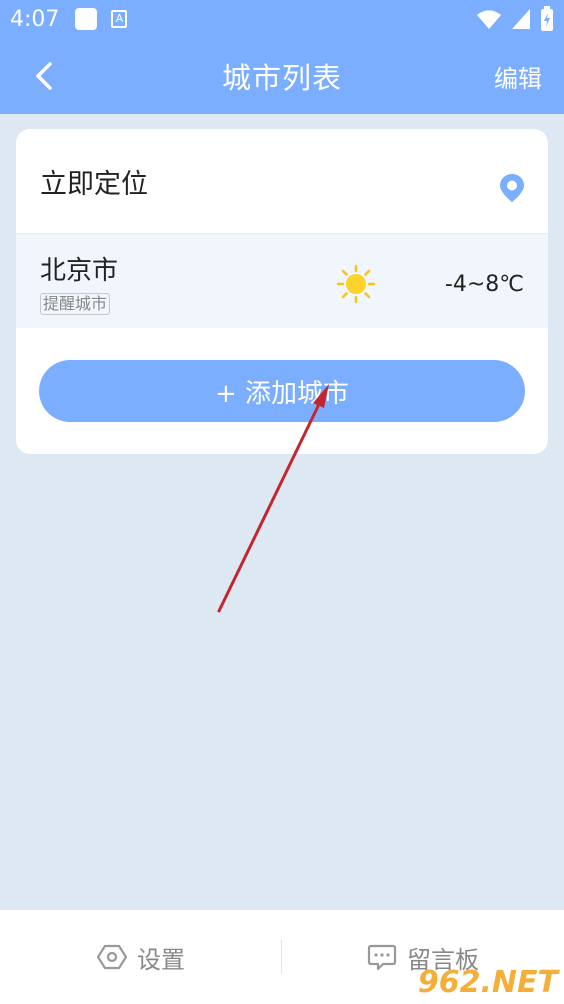 This screenshot has width=564, height=1004. I want to click on page-title: 城市列表, so click(281, 78).